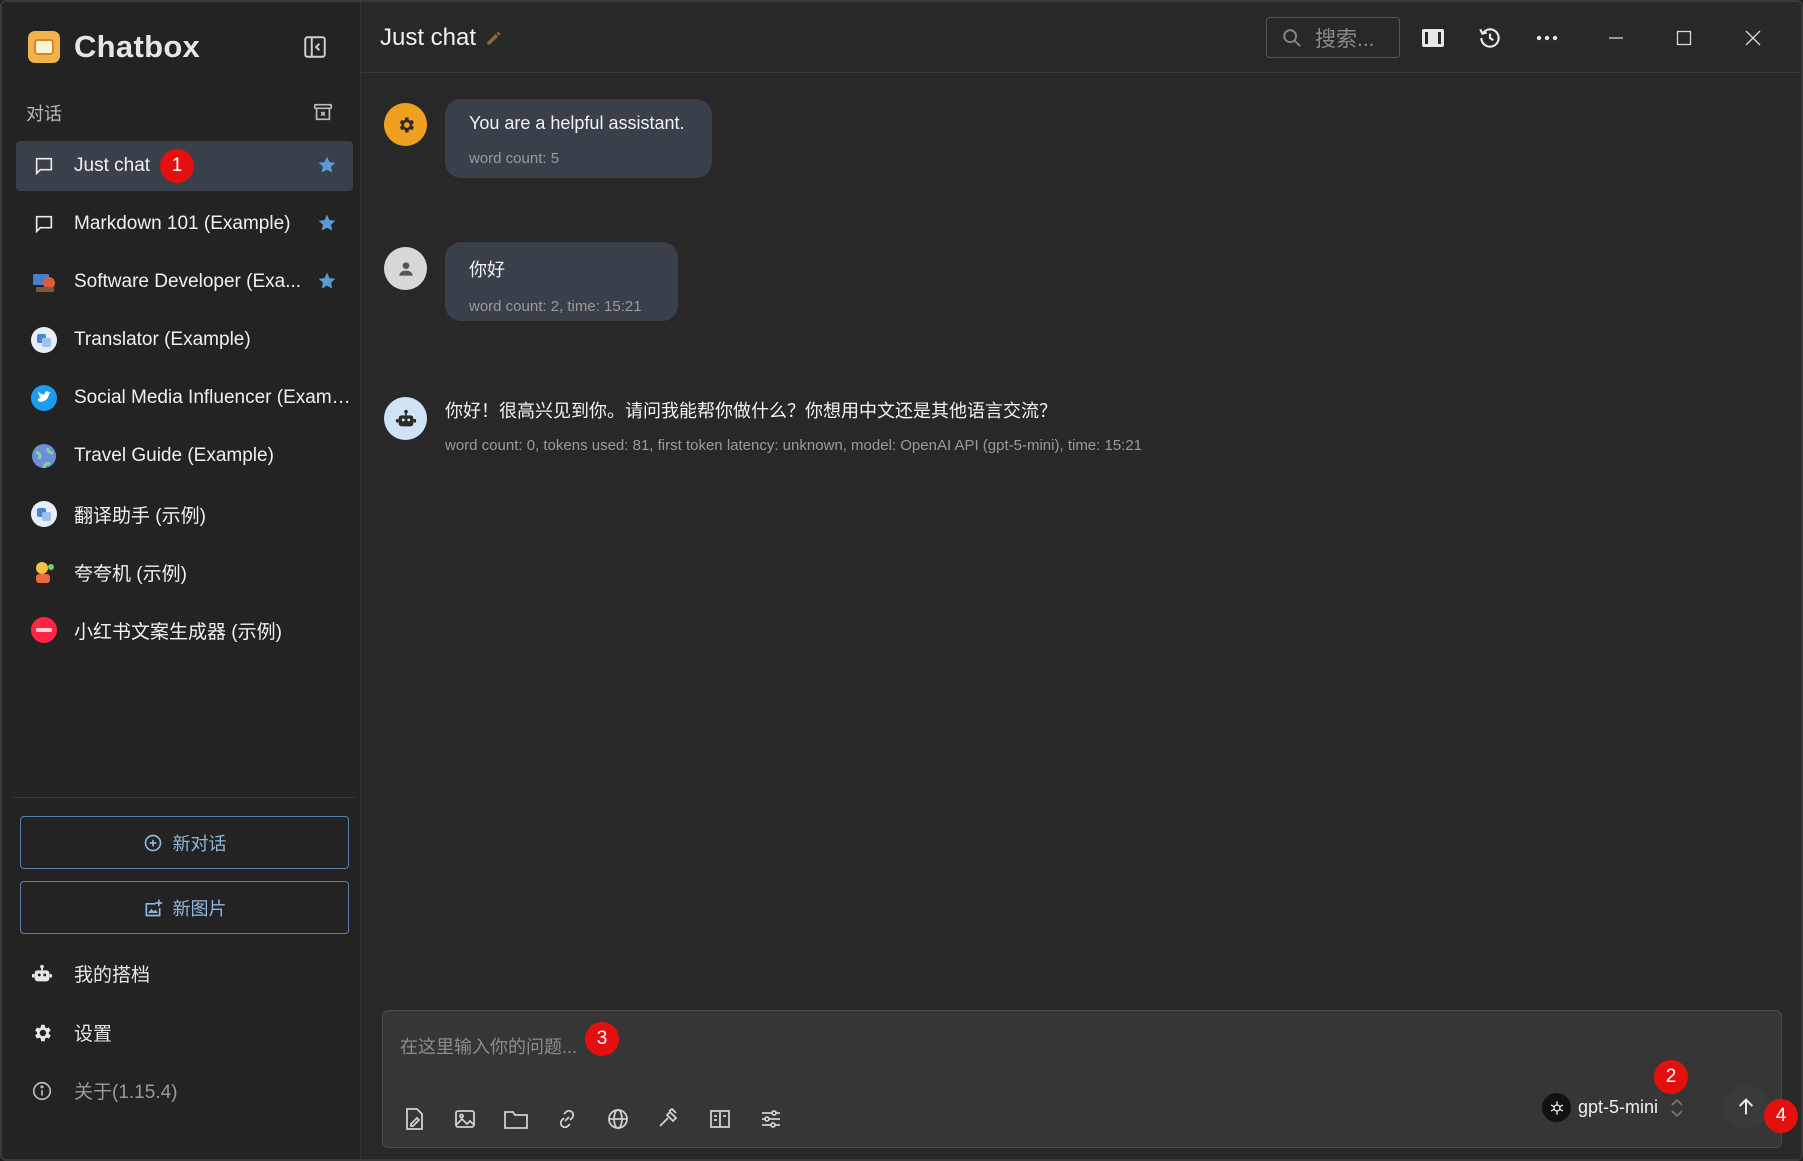 This screenshot has width=1803, height=1161. What do you see at coordinates (44, 282) in the screenshot?
I see `developer-avatar-icon` at bounding box center [44, 282].